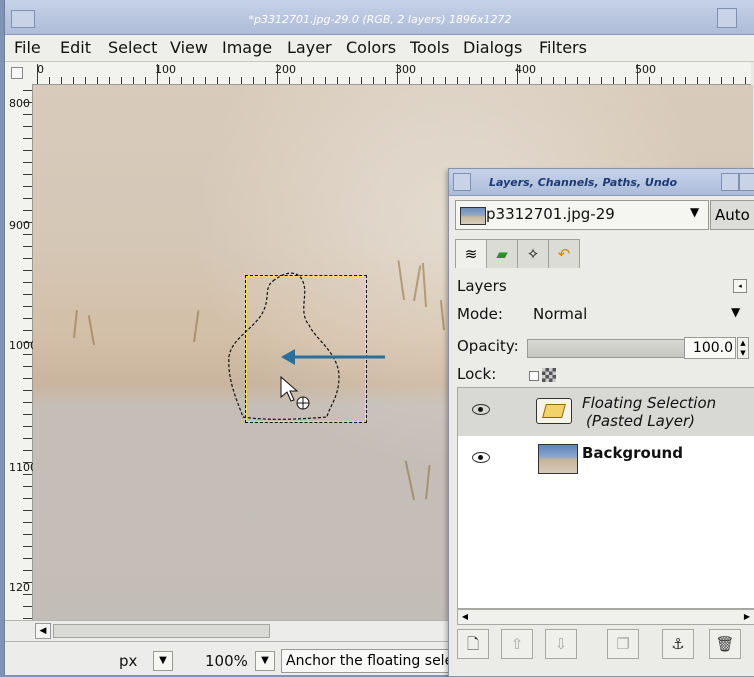 This screenshot has width=754, height=677. I want to click on paths-tab-icon: ✧, so click(533, 253).